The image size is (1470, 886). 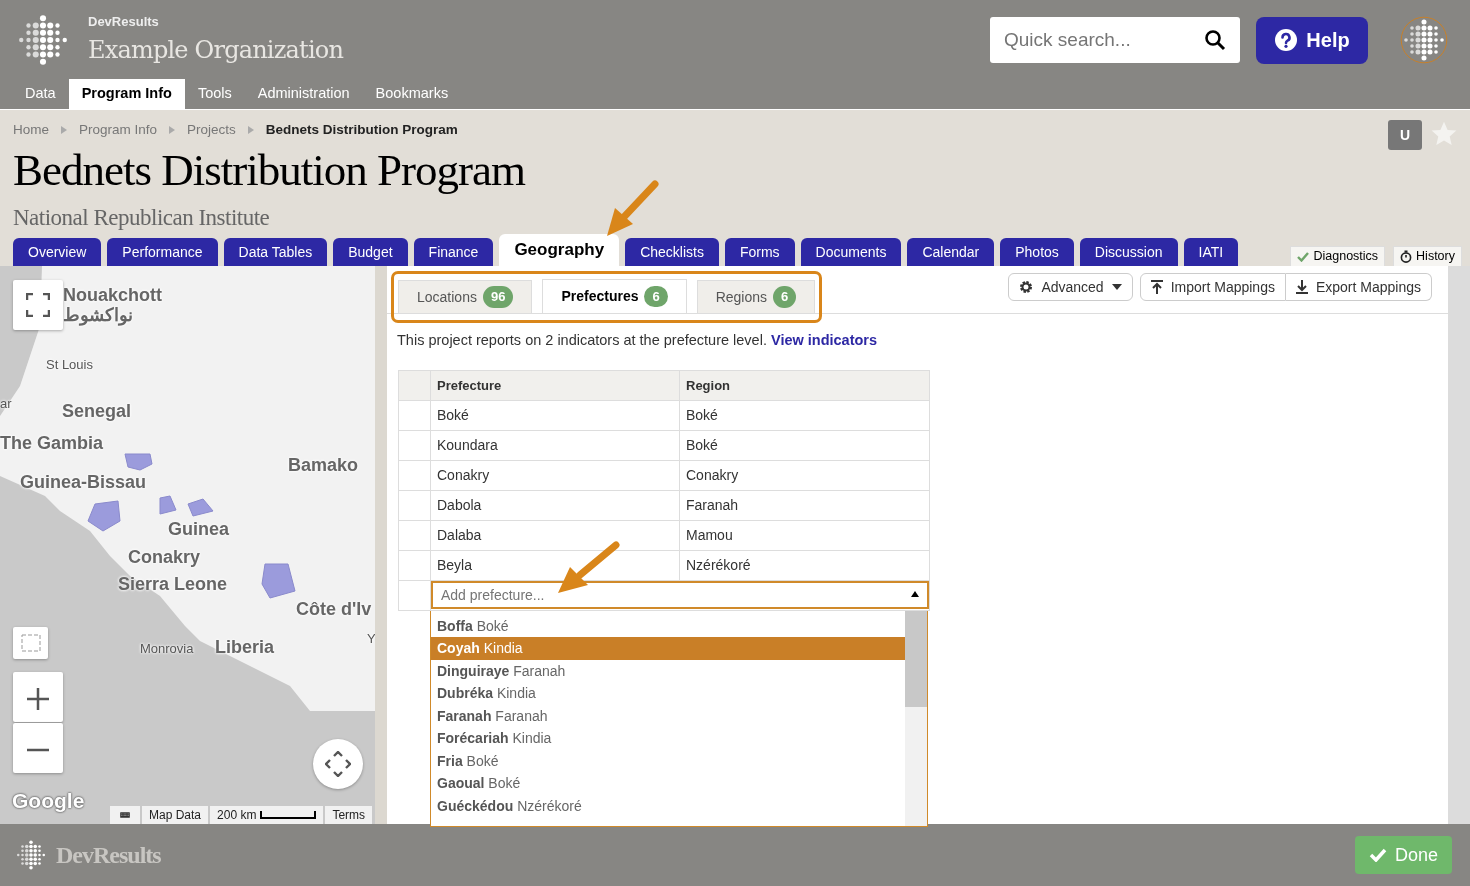 What do you see at coordinates (785, 297) in the screenshot?
I see `count-badge: 6` at bounding box center [785, 297].